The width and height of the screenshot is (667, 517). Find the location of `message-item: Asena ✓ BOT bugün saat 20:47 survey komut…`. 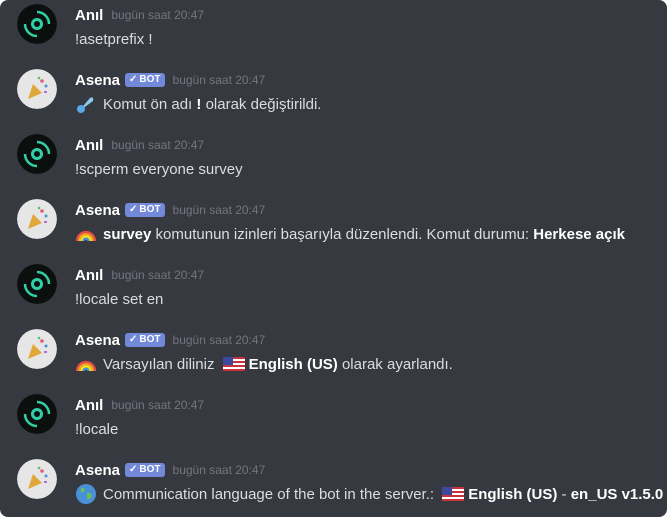

message-item: Asena ✓ BOT bugün saat 20:47 survey komut… is located at coordinates (333, 227).